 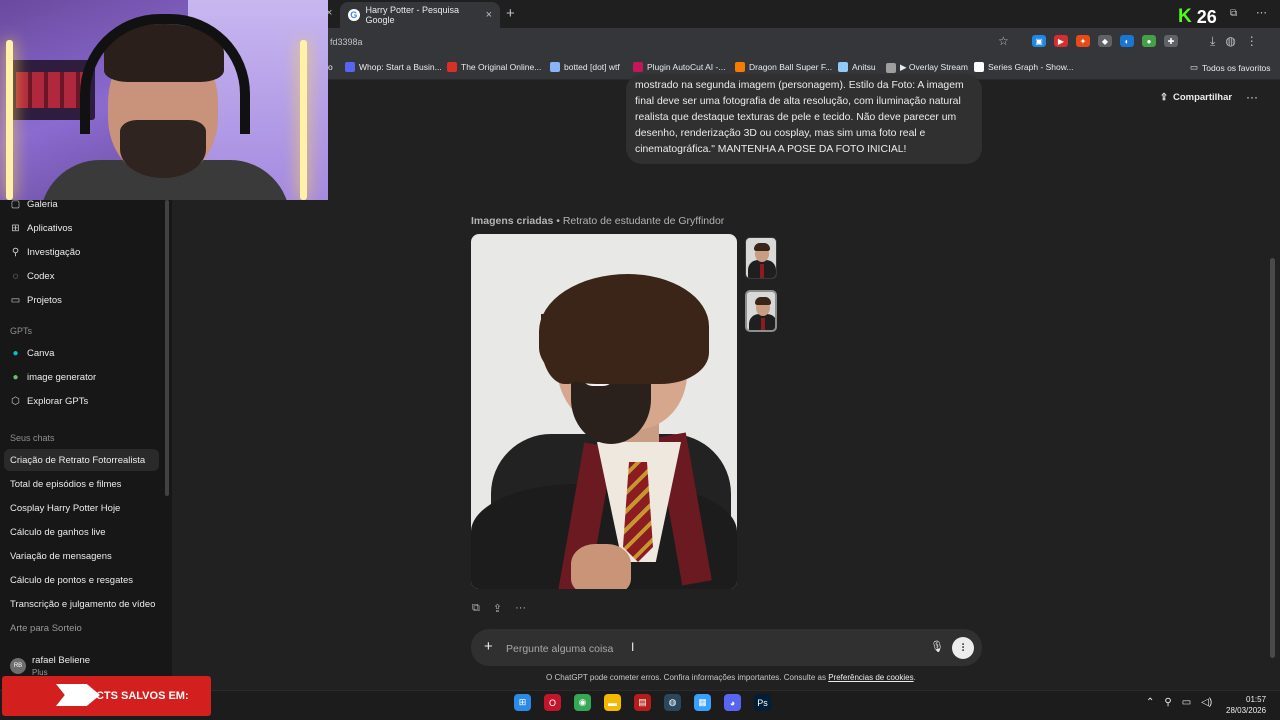 What do you see at coordinates (672, 702) in the screenshot?
I see `steam-icon: ◍` at bounding box center [672, 702].